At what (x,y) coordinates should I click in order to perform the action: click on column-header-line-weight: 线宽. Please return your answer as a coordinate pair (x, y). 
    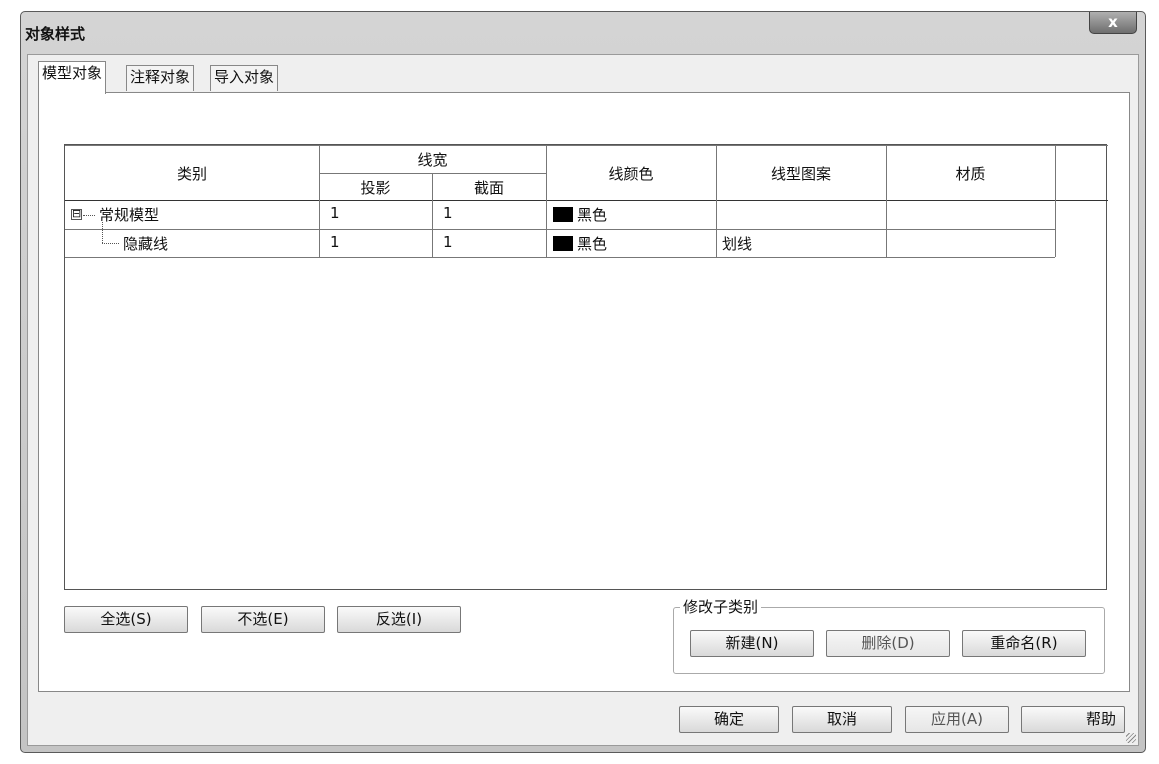
    Looking at the image, I should click on (432, 160).